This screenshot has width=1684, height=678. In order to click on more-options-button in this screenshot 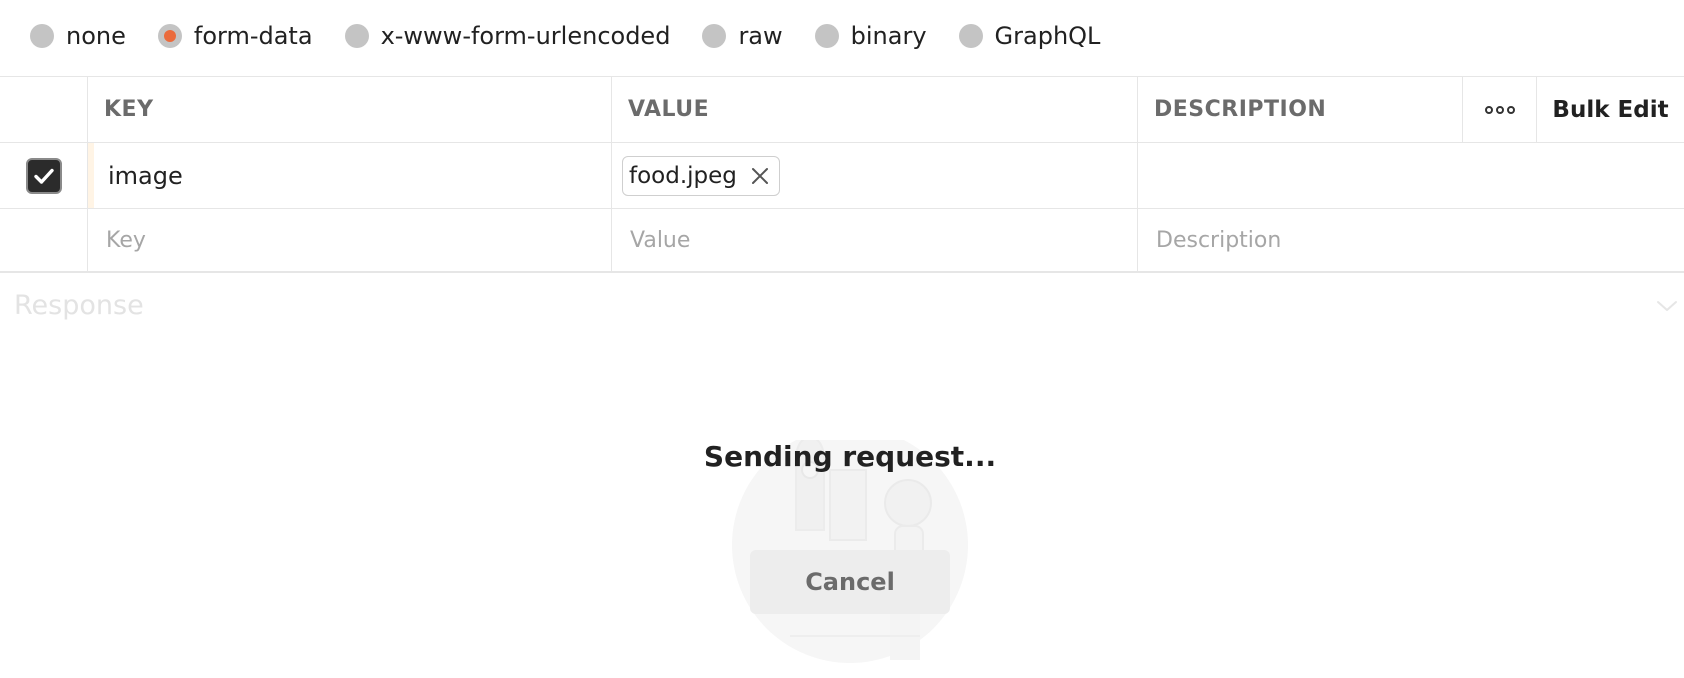, I will do `click(1500, 109)`.